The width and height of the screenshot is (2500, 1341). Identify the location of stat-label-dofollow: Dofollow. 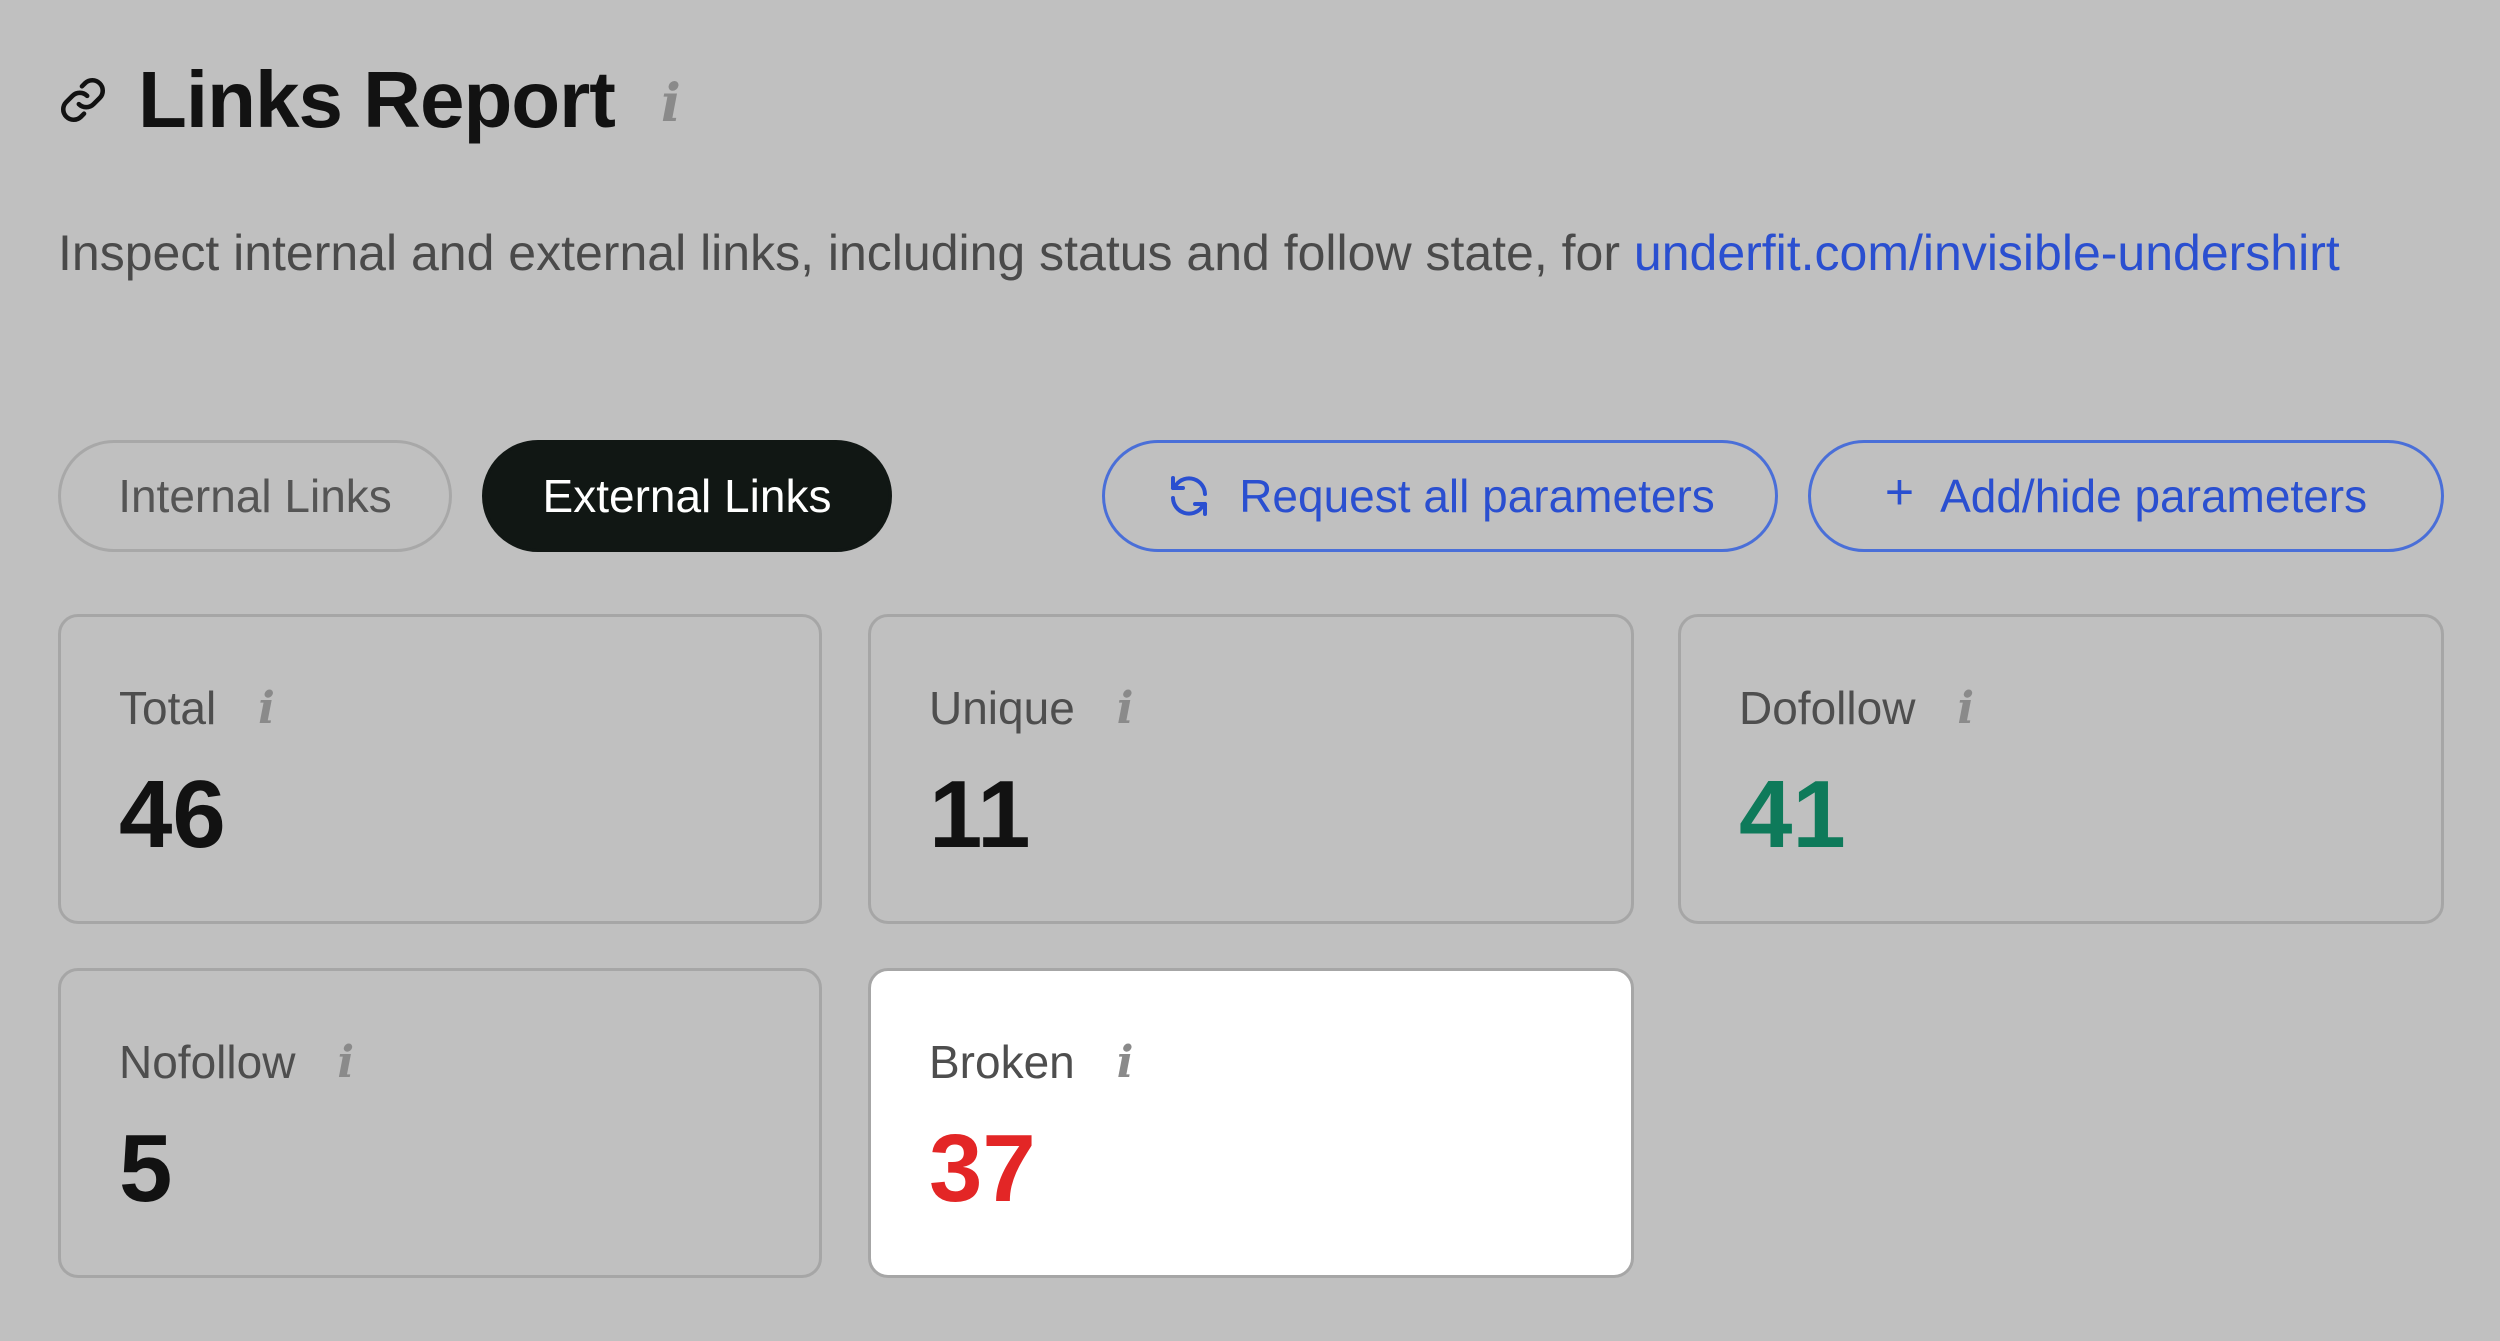
(1827, 708).